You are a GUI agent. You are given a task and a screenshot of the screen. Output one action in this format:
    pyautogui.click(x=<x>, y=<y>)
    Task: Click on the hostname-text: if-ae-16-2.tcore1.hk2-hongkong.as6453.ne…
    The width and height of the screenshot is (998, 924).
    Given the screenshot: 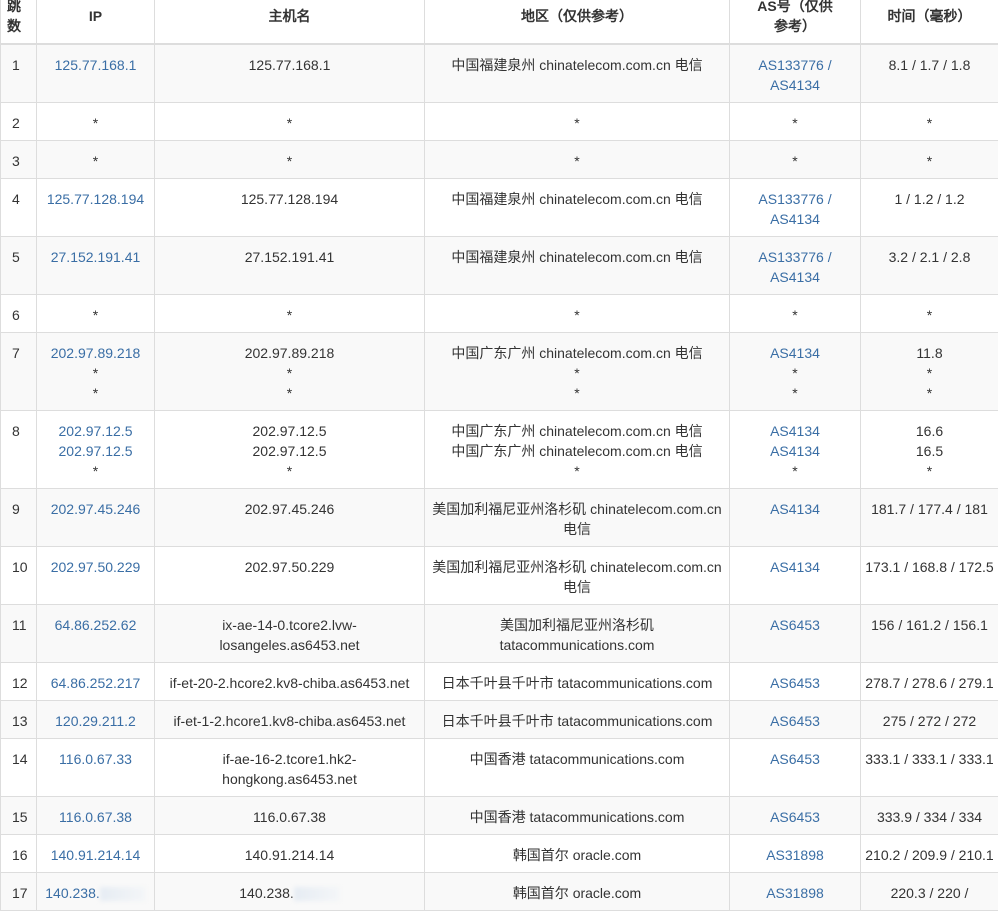 What is the action you would take?
    pyautogui.click(x=289, y=769)
    